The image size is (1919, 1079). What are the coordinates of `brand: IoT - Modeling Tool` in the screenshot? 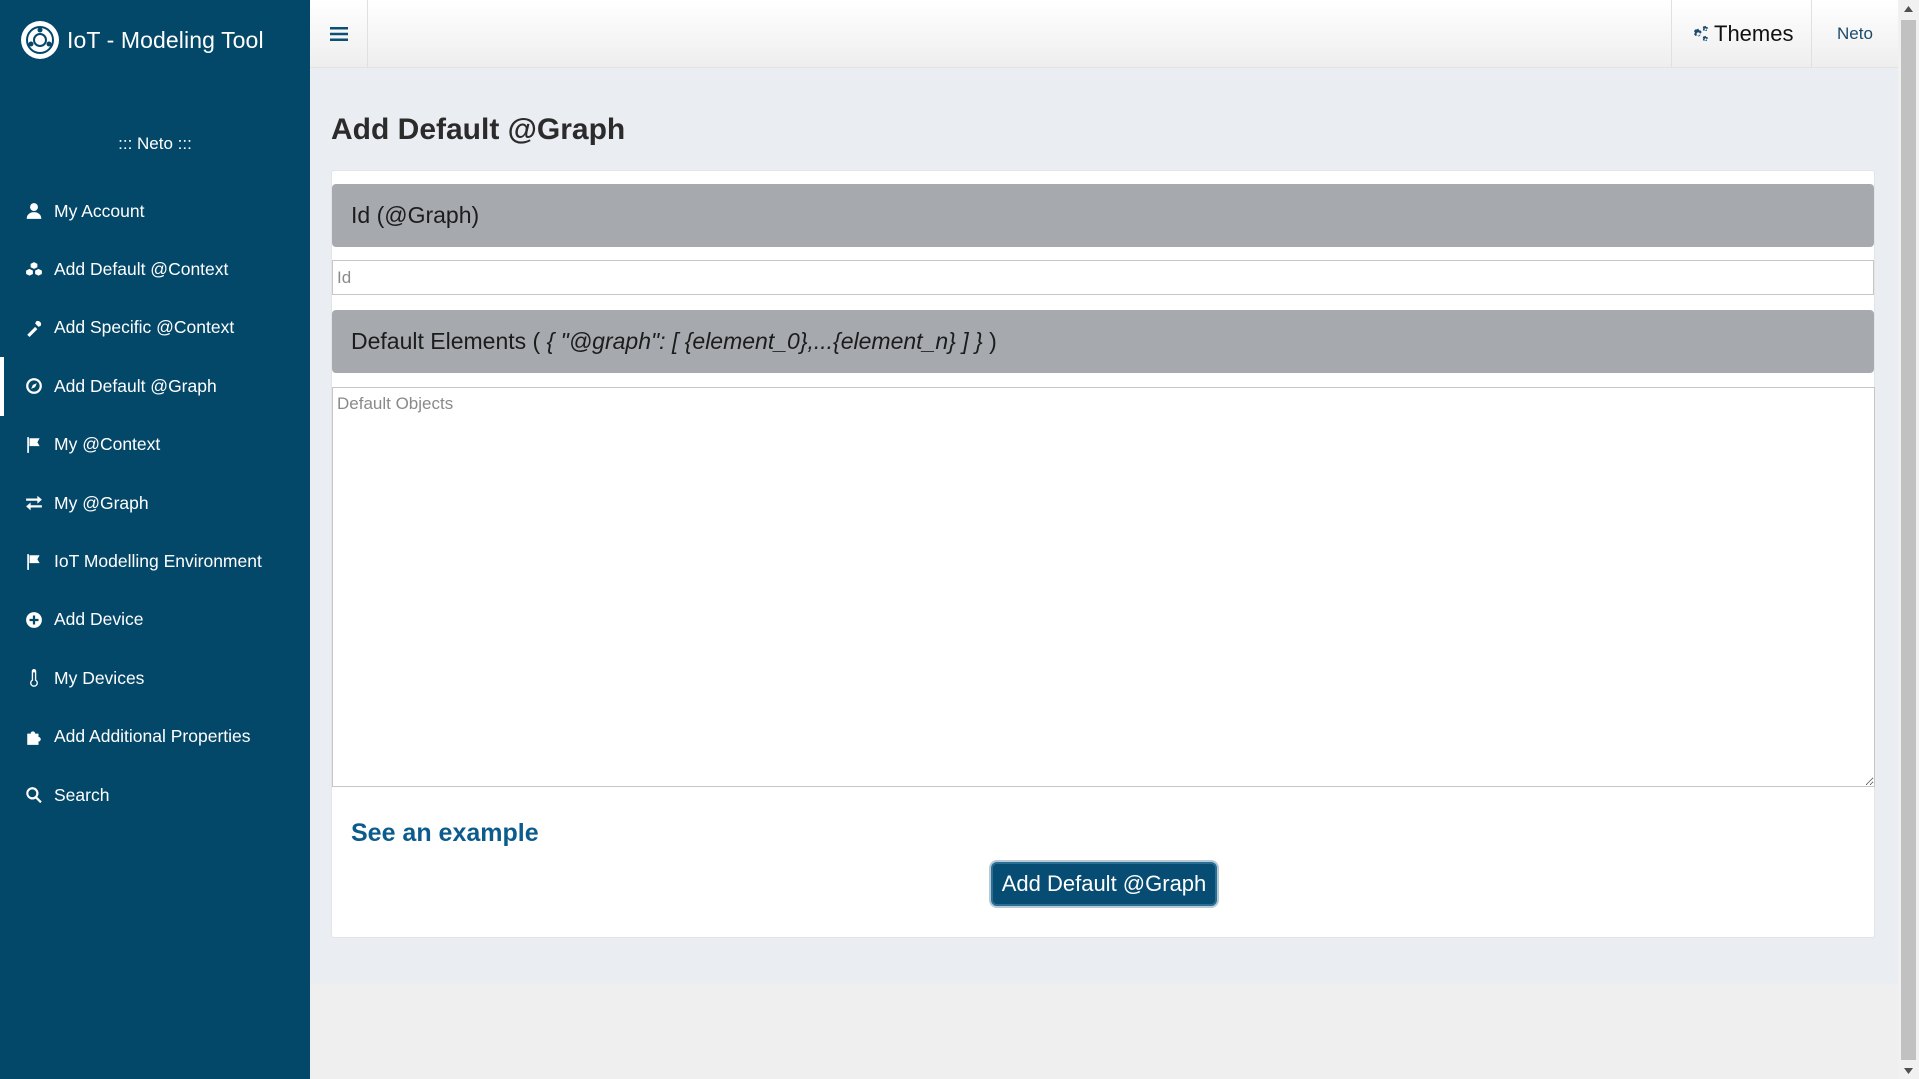 It's located at (155, 40).